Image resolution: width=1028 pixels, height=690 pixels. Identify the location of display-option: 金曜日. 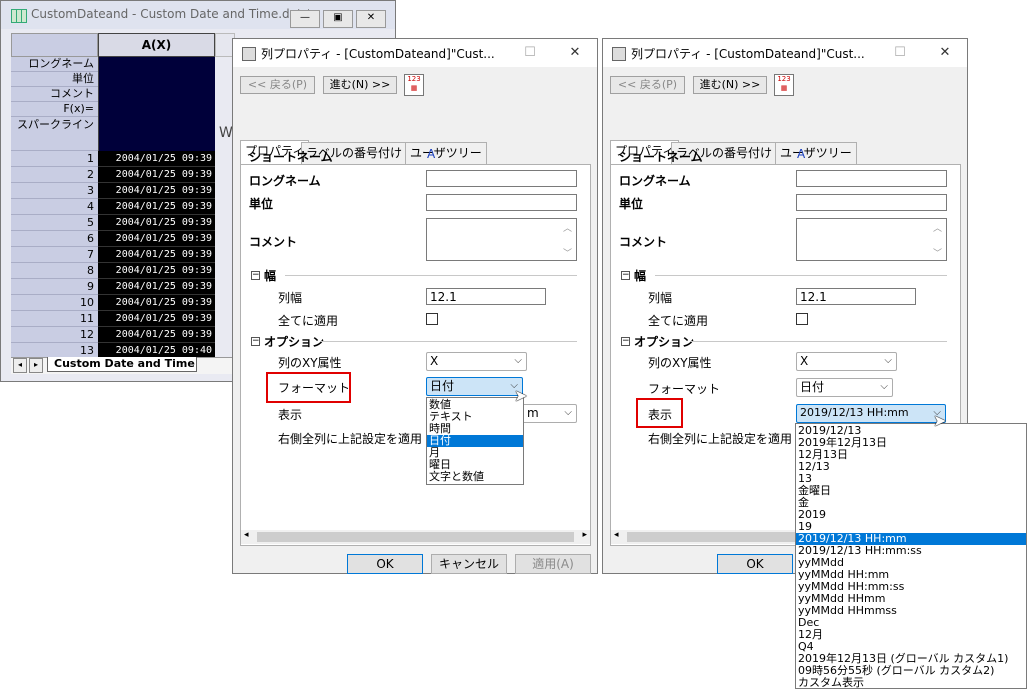
(911, 491).